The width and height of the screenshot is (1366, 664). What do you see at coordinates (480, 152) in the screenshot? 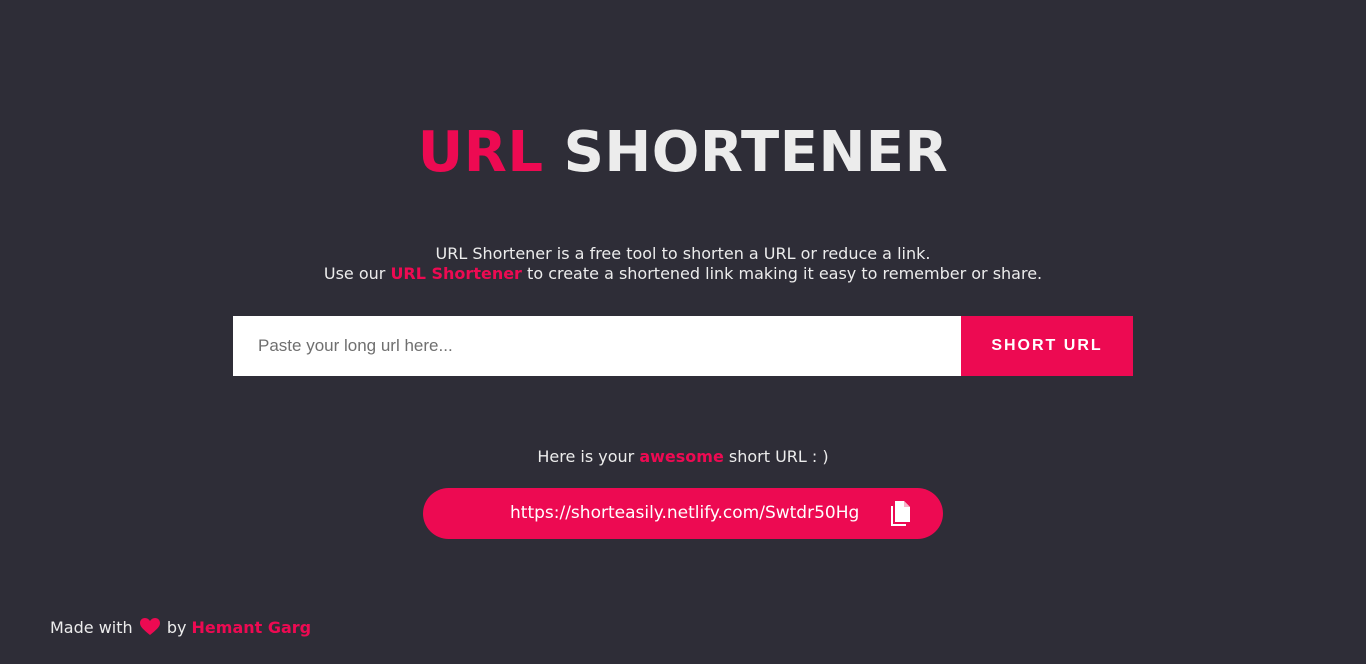
I see `title-accent: URL` at bounding box center [480, 152].